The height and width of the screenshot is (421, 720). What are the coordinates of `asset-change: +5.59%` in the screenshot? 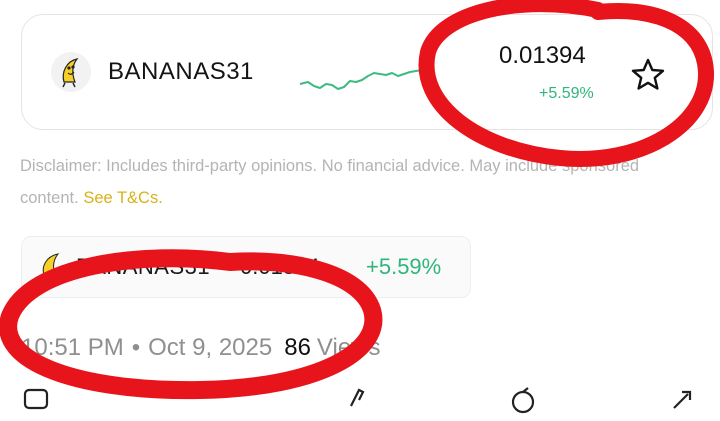 It's located at (566, 93).